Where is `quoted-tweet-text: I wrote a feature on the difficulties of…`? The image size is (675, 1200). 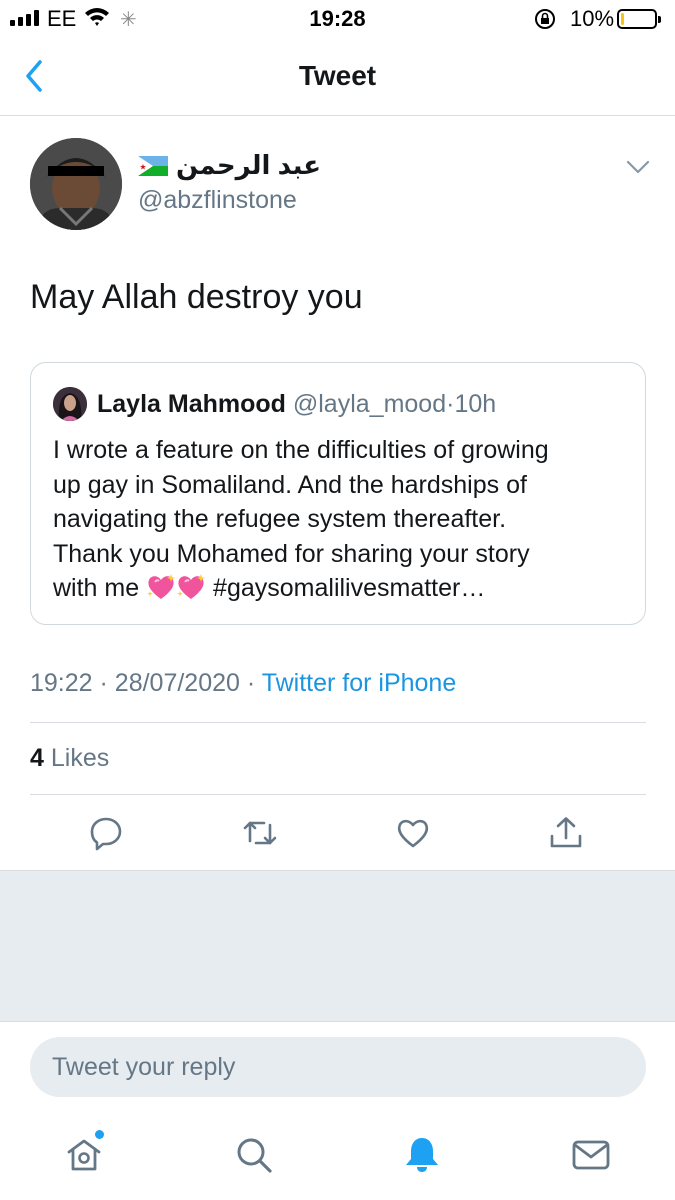
quoted-tweet-text: I wrote a feature on the difficulties of… is located at coordinates (343, 519).